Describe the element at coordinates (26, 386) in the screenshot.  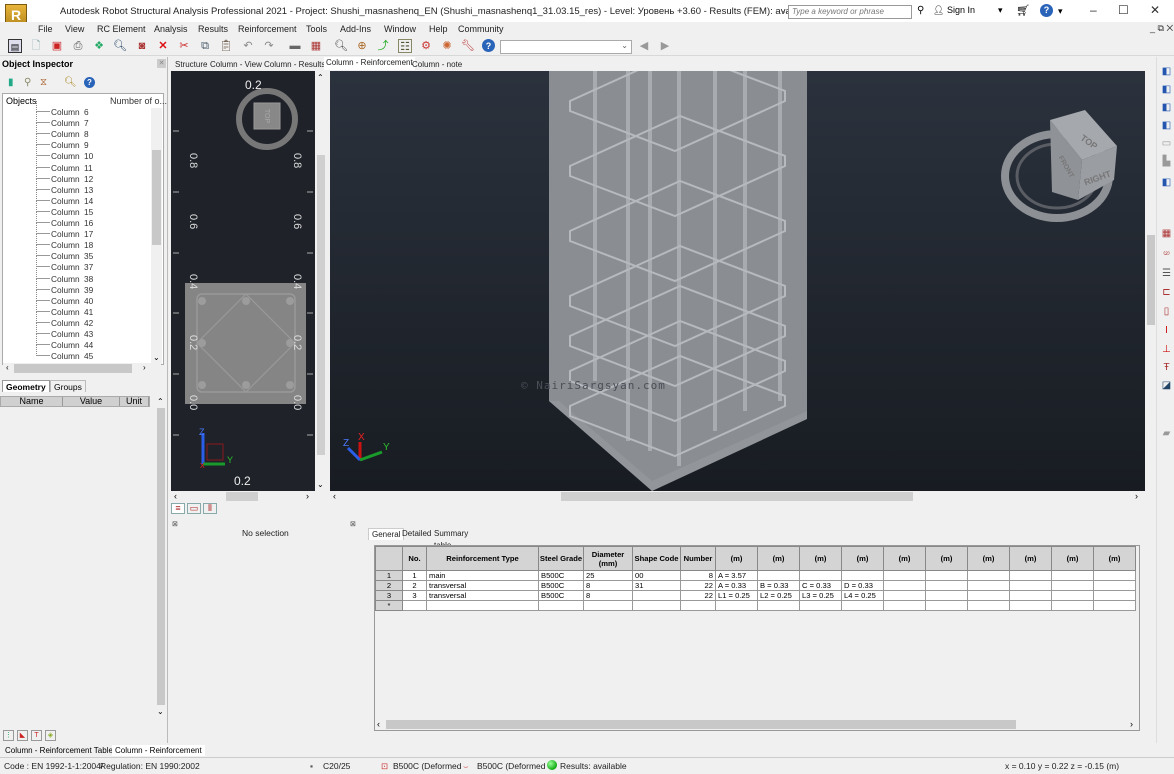
I see `tab-geometry: Geometry` at that location.